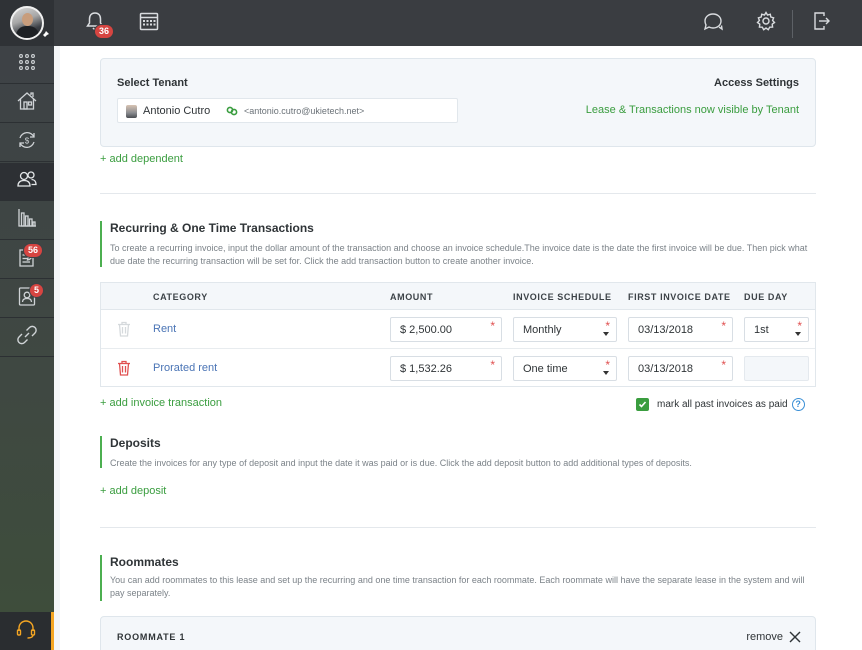  Describe the element at coordinates (766, 297) in the screenshot. I see `col-due-day: DUE DAY` at that location.